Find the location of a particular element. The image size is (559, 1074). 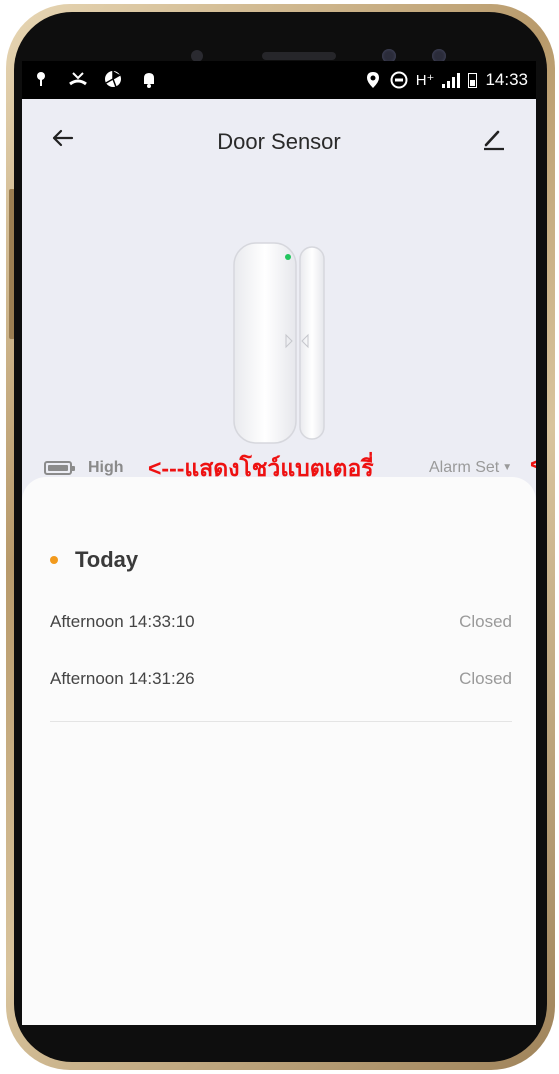

alarm-set-dropdown: Alarm Set ▼ is located at coordinates (470, 468).